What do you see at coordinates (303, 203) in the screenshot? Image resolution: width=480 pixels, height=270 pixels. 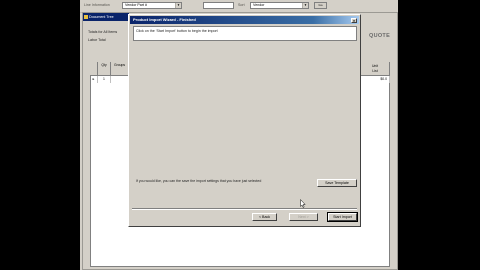 I see `mouse-pointer-icon` at bounding box center [303, 203].